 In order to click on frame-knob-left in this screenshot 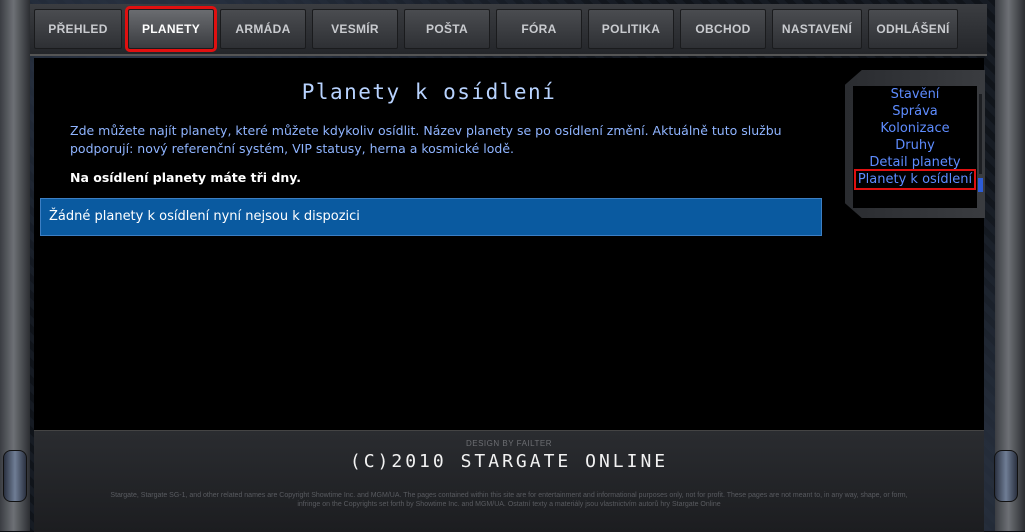, I will do `click(15, 476)`.